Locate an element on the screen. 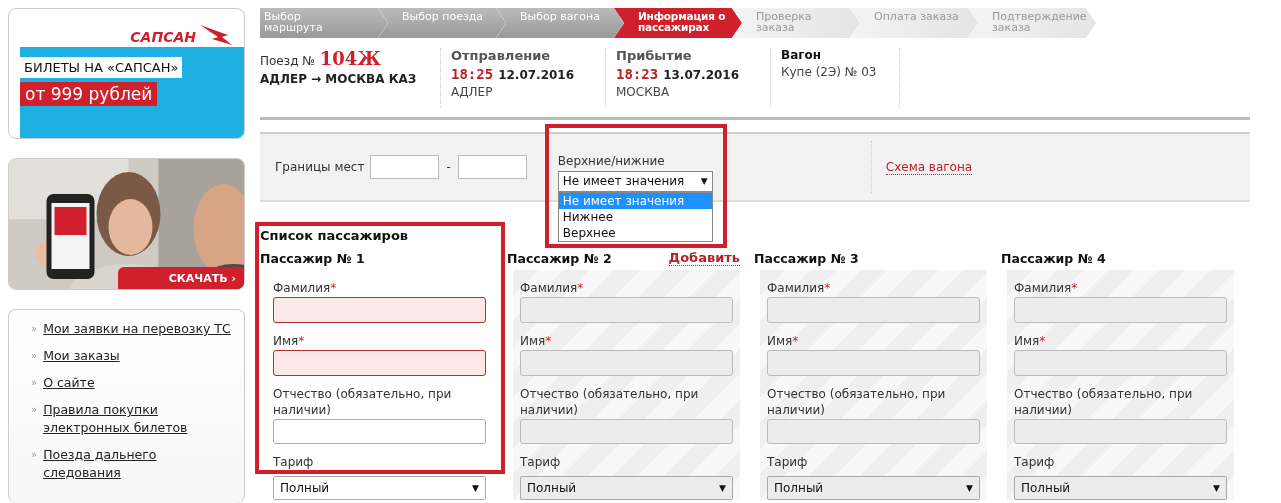 This screenshot has width=1281, height=503. date-text: 13.07.2016 is located at coordinates (701, 75).